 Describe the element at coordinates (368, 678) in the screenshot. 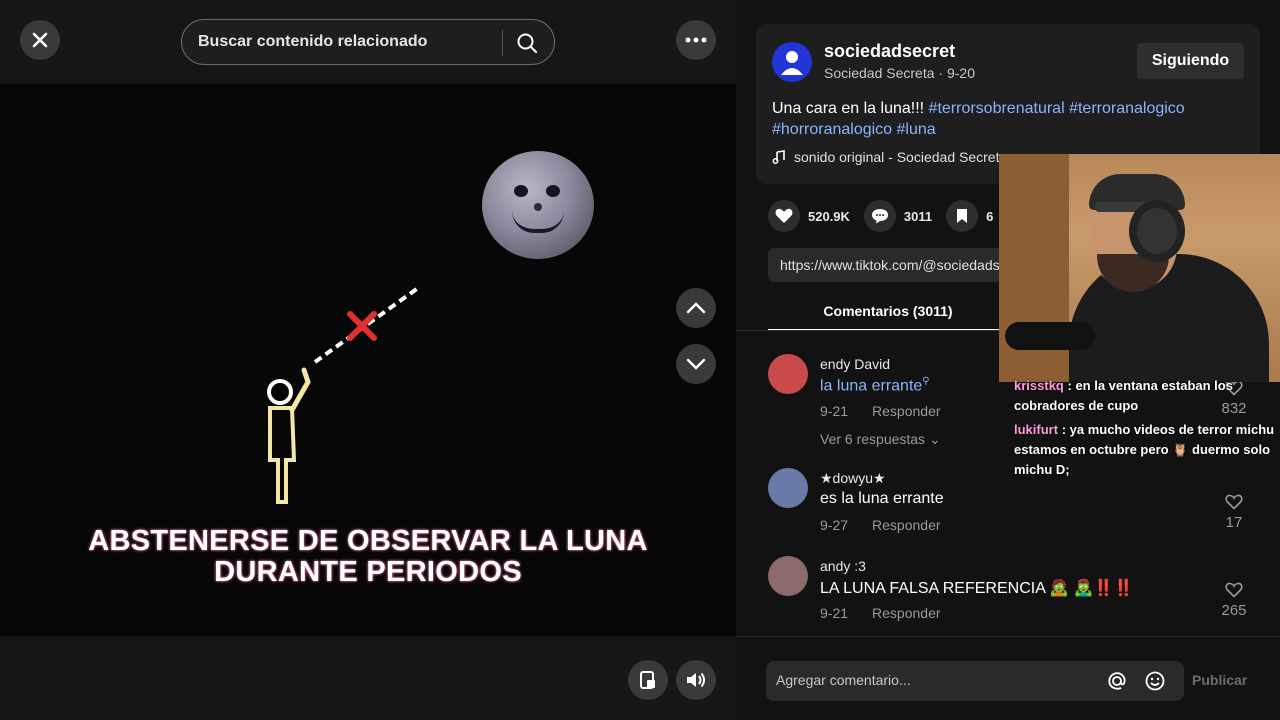

I see `video-controls-bar` at that location.